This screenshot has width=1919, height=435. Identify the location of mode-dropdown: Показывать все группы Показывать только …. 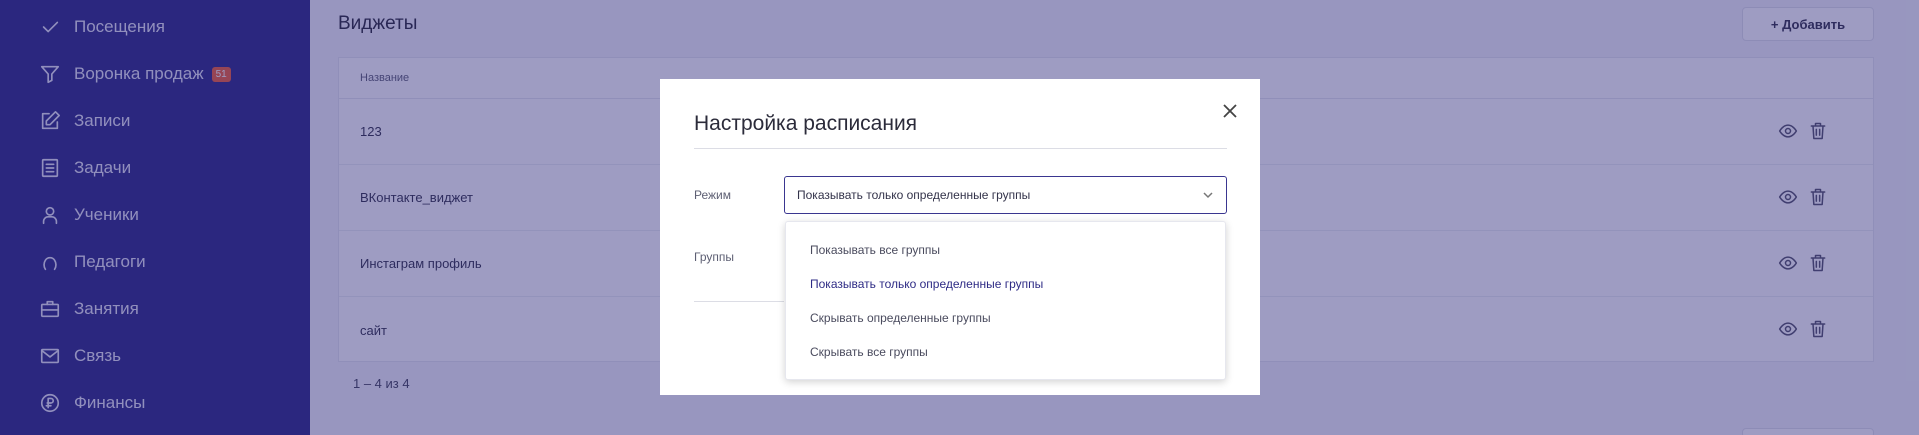
(1005, 300).